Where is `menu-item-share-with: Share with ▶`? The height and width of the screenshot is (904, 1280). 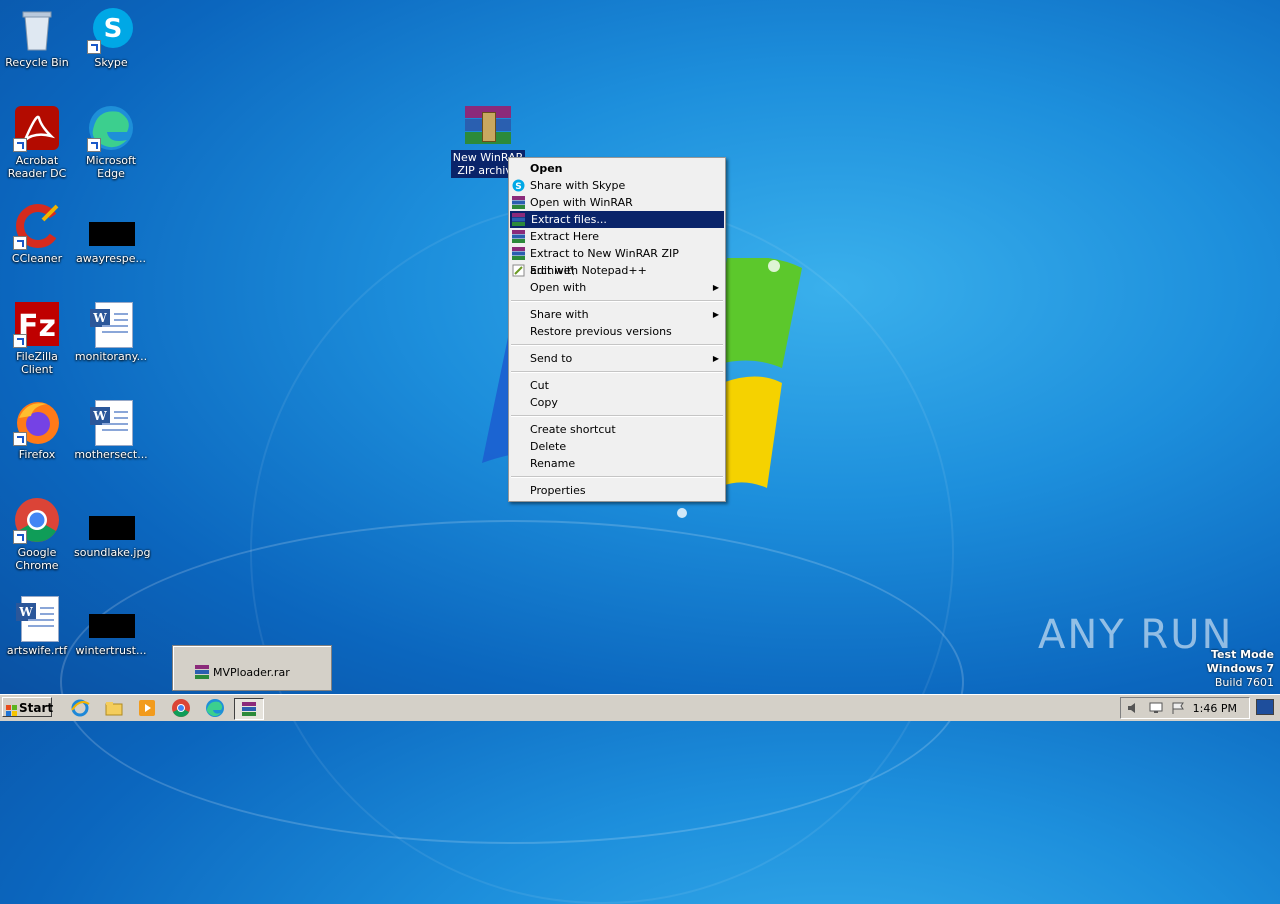 menu-item-share-with: Share with ▶ is located at coordinates (617, 314).